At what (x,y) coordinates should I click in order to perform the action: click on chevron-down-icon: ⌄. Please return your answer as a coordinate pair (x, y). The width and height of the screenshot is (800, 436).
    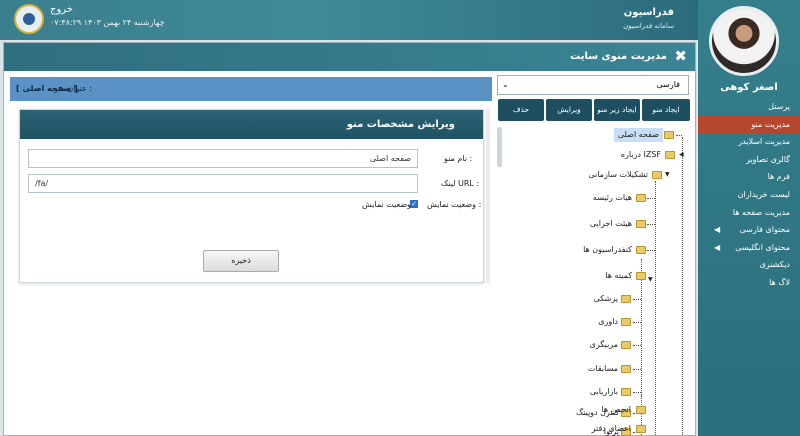
    Looking at the image, I should click on (505, 84).